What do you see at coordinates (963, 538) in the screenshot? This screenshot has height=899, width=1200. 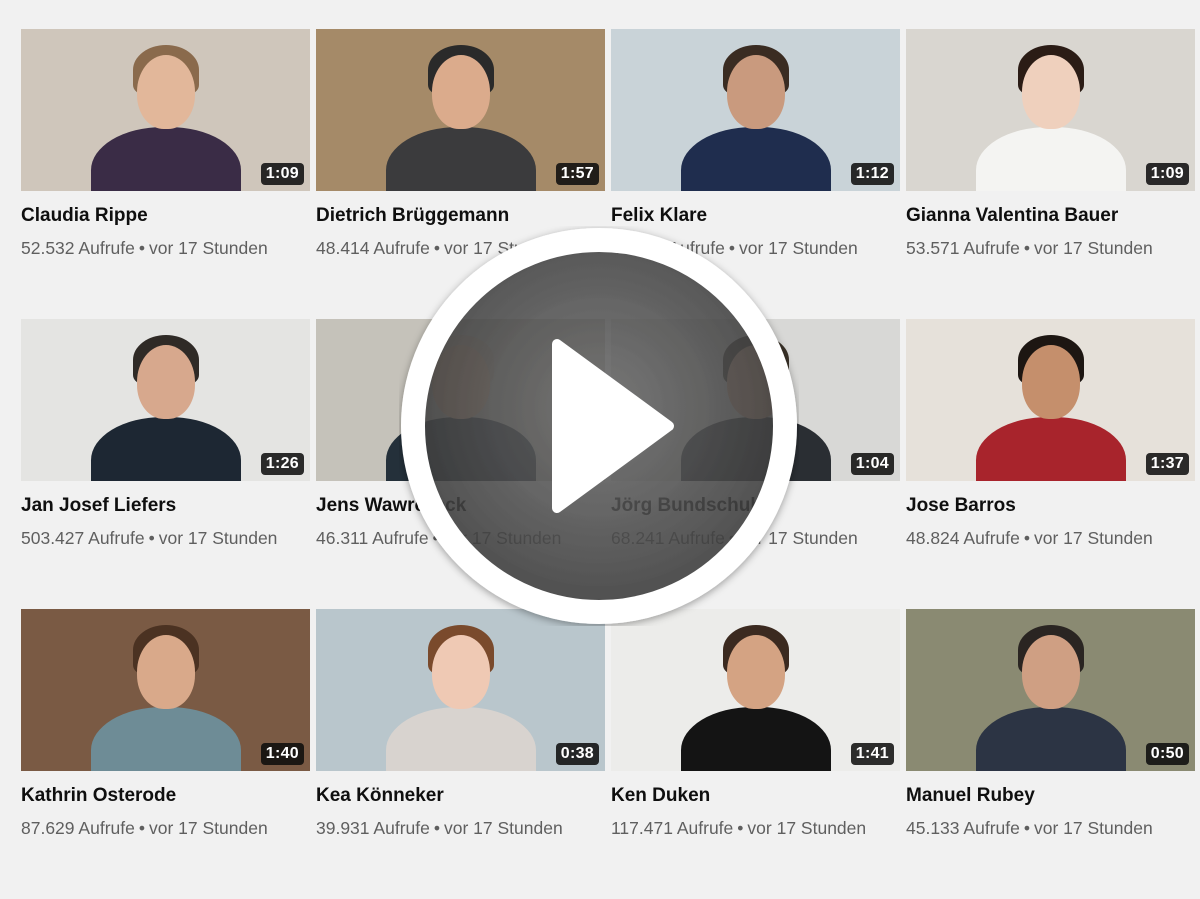 I see `view-count: 48.824 Aufrufe` at bounding box center [963, 538].